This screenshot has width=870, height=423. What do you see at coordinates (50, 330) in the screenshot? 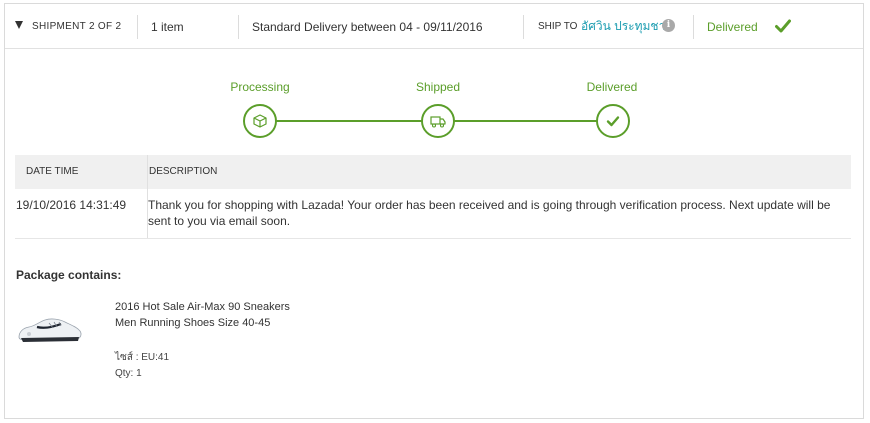
I see `product-image` at bounding box center [50, 330].